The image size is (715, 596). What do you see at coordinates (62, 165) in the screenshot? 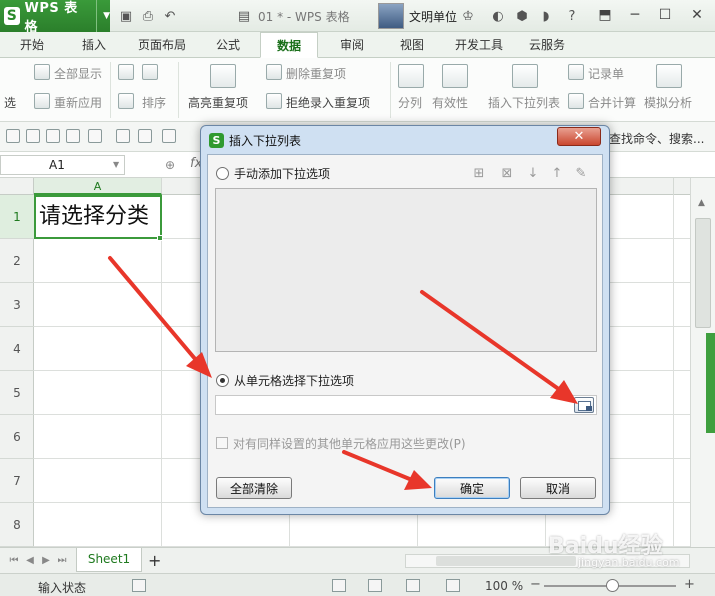
I see `name-box: A1` at bounding box center [62, 165].